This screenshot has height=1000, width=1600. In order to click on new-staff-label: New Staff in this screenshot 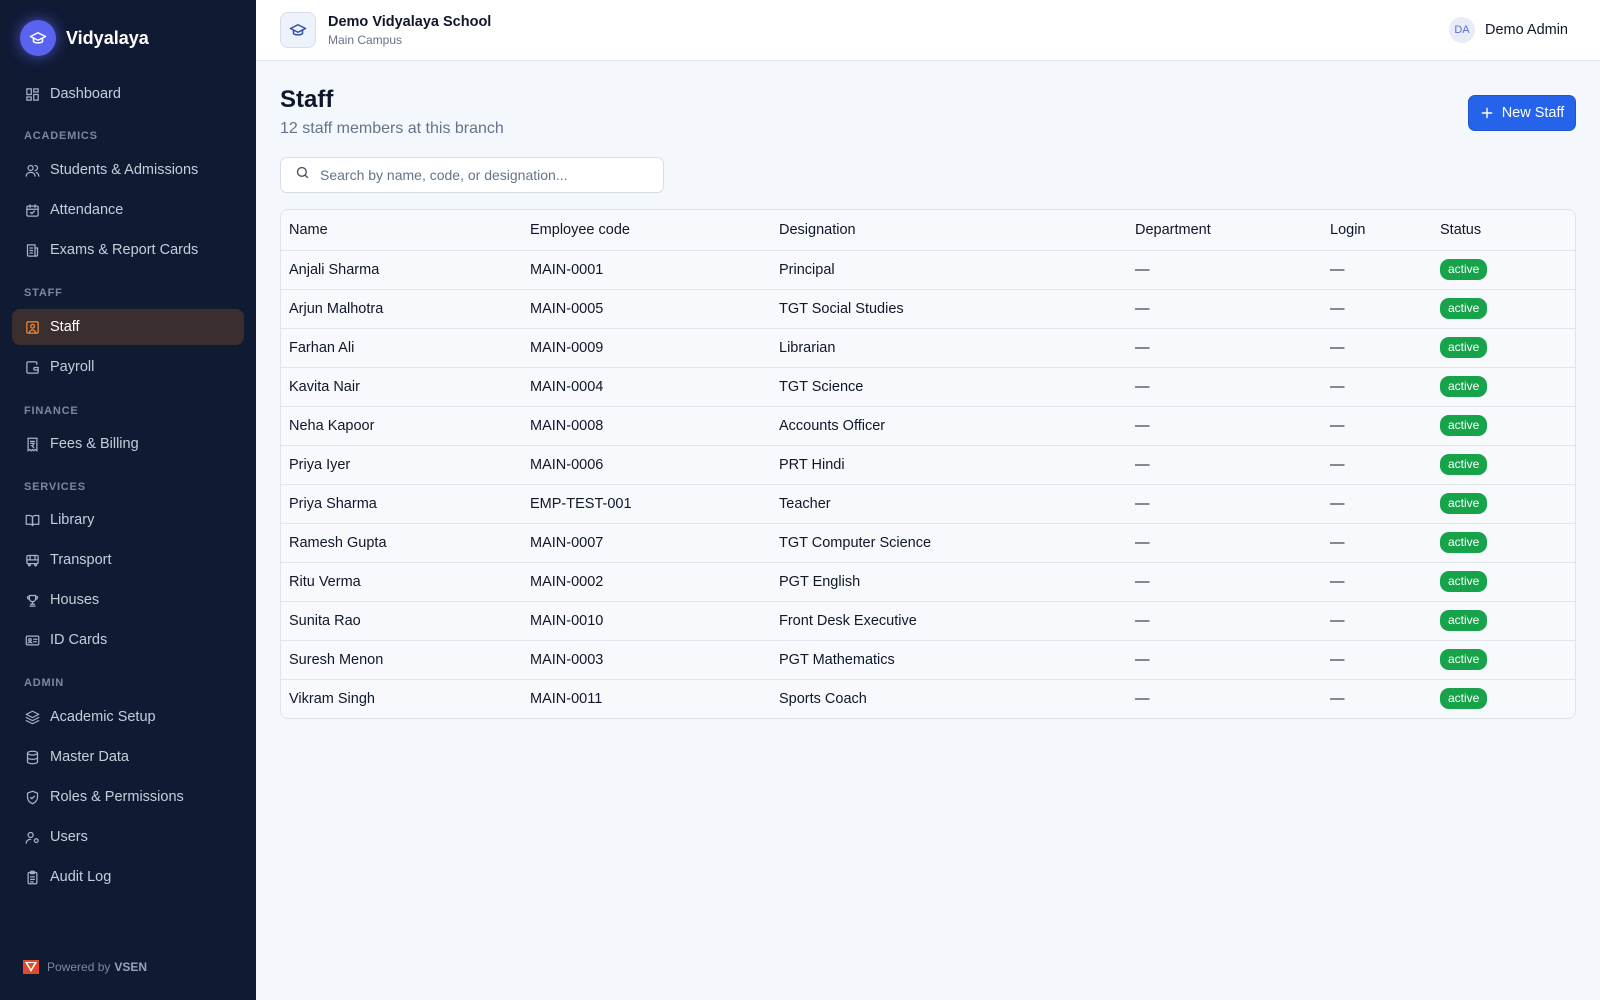, I will do `click(1533, 113)`.